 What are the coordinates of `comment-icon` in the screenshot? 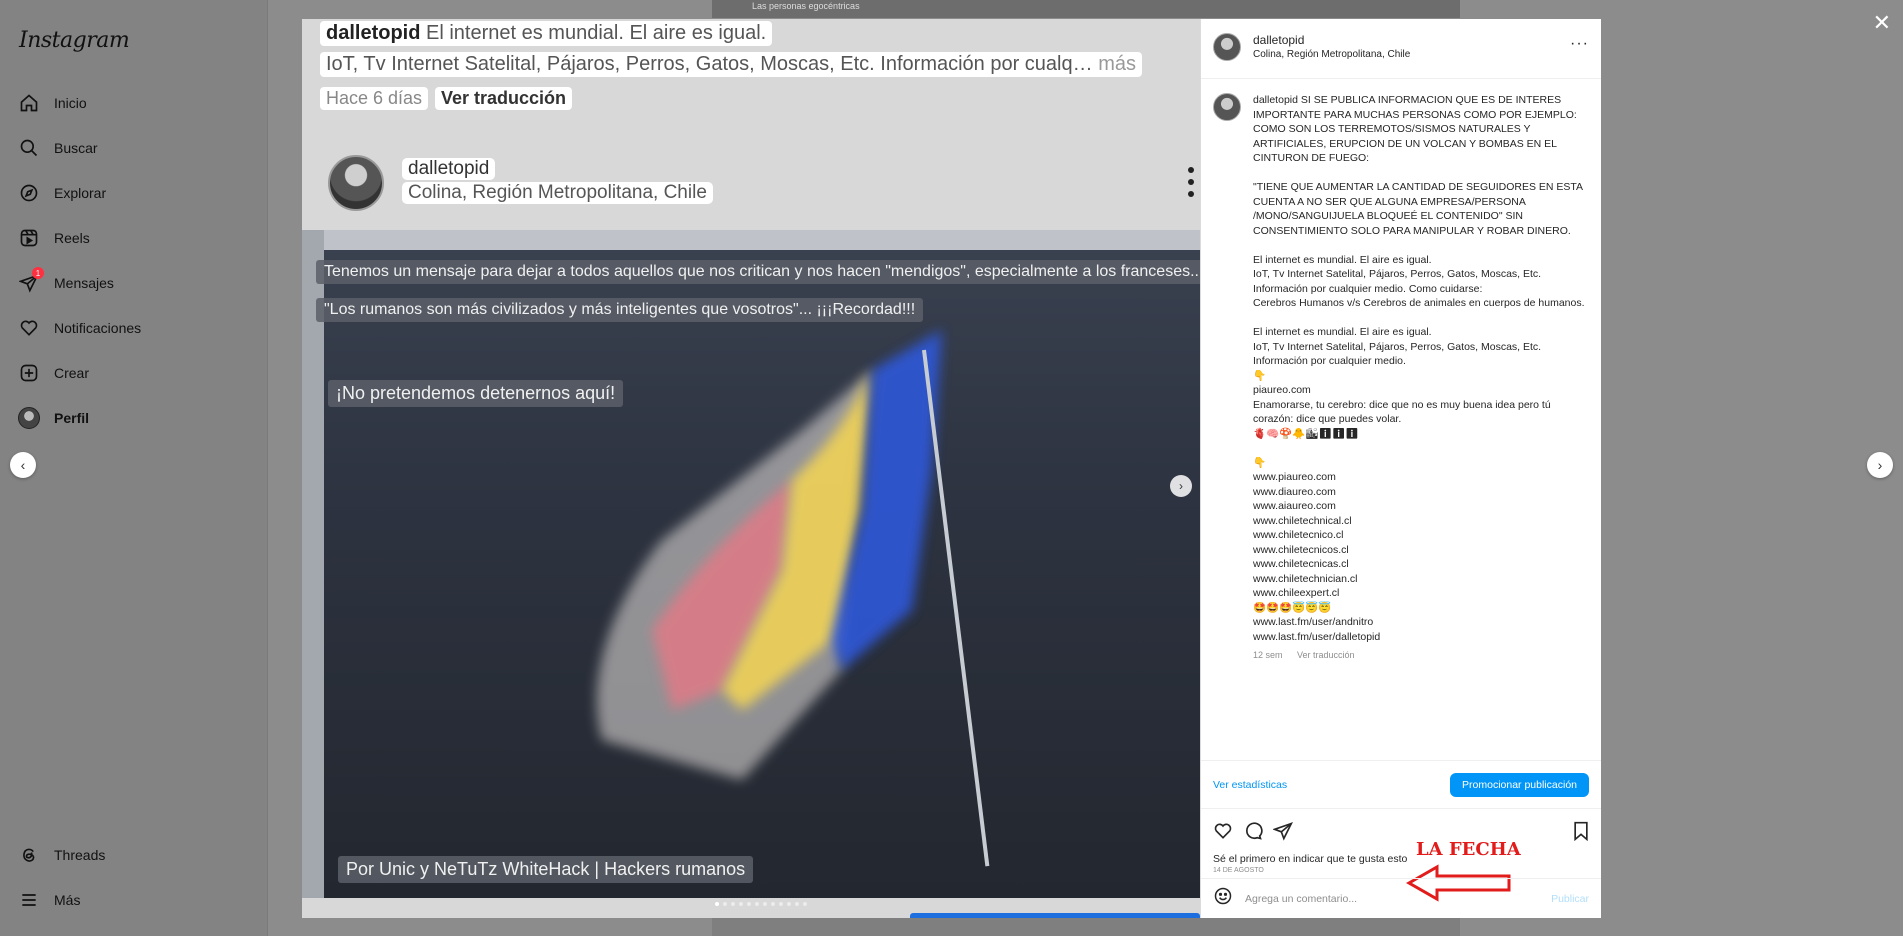 It's located at (1253, 831).